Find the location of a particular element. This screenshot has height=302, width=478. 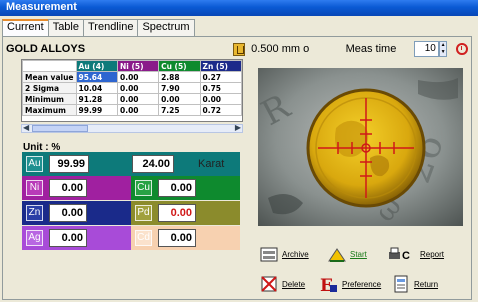

filter-icon is located at coordinates (239, 49).